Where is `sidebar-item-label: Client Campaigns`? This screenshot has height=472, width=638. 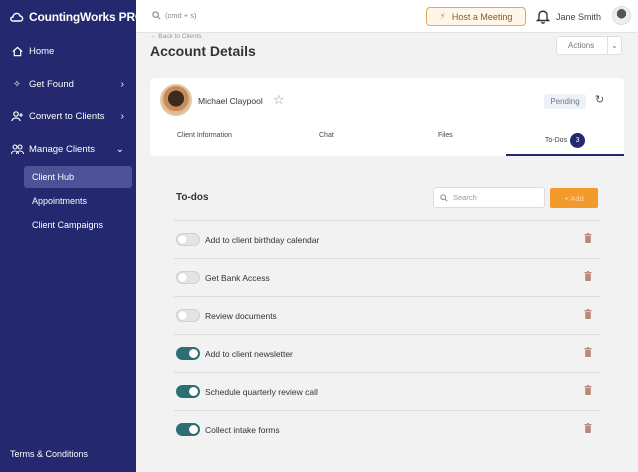
sidebar-item-label: Client Campaigns is located at coordinates (68, 225).